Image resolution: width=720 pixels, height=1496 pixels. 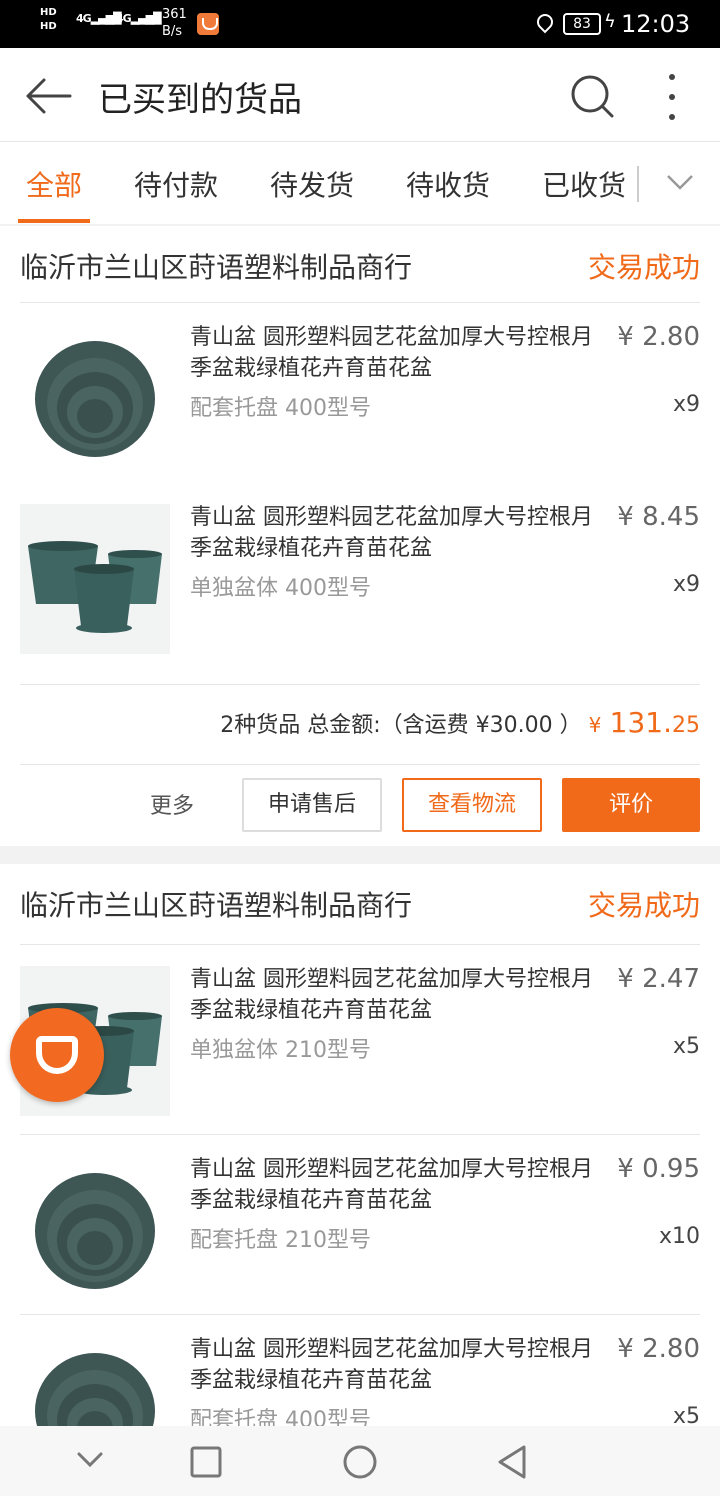 I want to click on after-sale-button: 申请售后, so click(x=312, y=805).